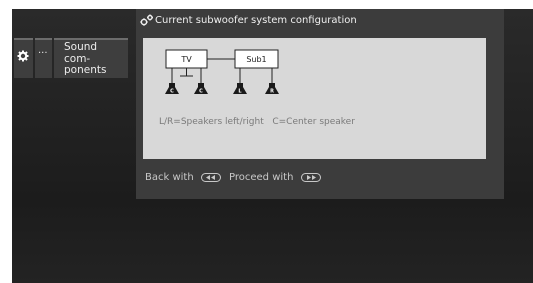 This screenshot has height=283, width=533. I want to click on dialog-title: Current subwoofer system configuration, so click(256, 20).